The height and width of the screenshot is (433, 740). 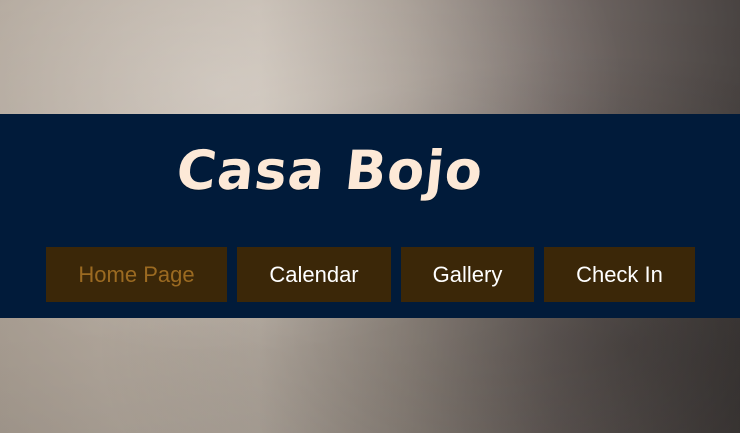 I want to click on nav-calendar: Calendar, so click(x=314, y=274).